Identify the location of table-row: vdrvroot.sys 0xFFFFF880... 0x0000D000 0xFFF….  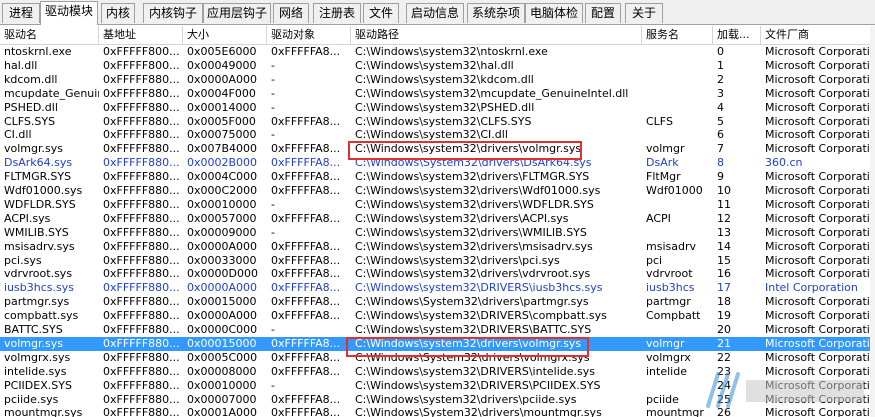
(437, 274).